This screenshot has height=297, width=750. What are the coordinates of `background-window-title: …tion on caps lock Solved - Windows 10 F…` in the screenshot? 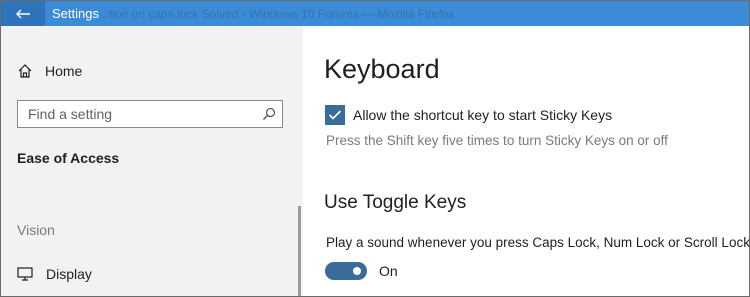 It's located at (276, 14).